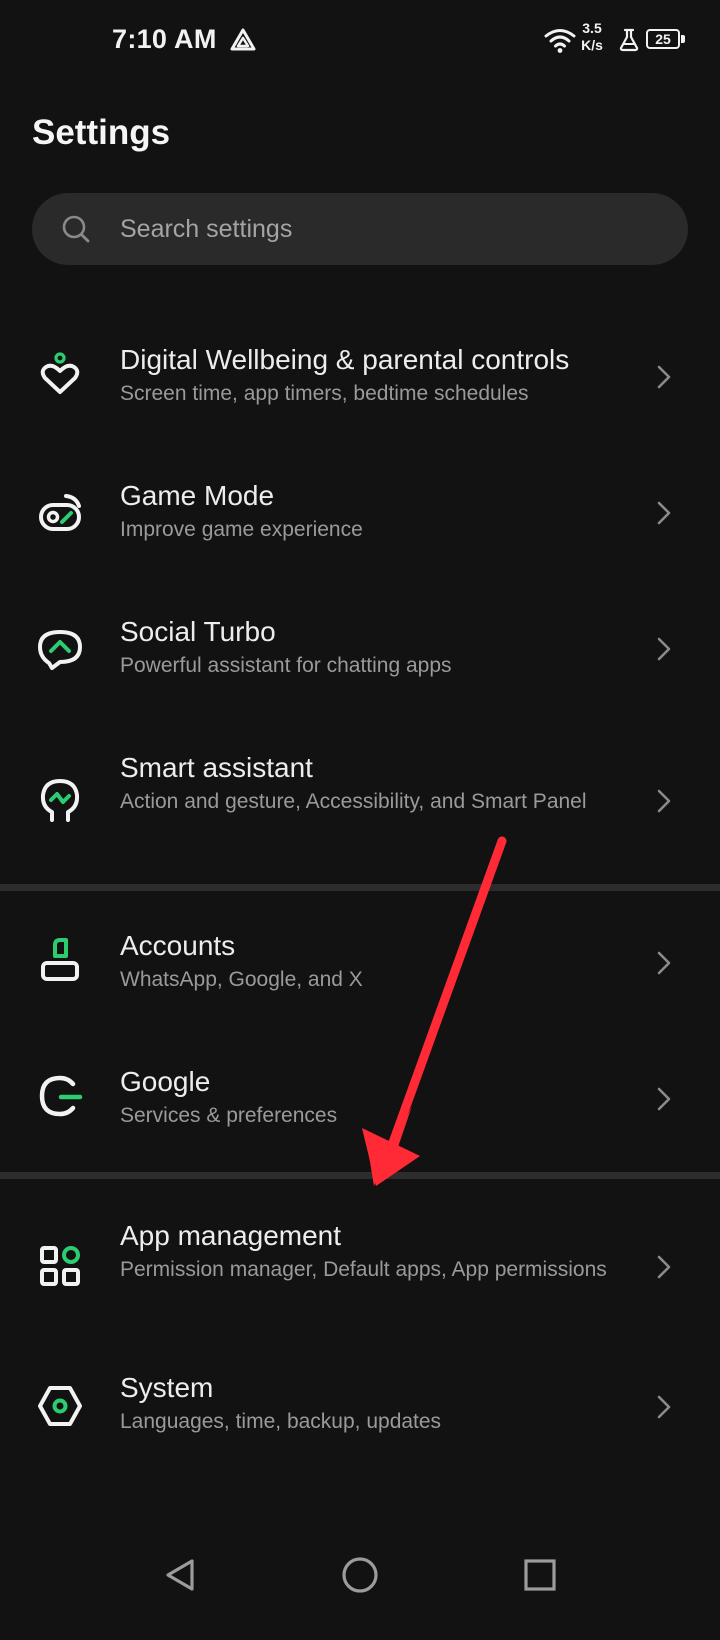  Describe the element at coordinates (231, 1235) in the screenshot. I see `settings-item-title: App management` at that location.